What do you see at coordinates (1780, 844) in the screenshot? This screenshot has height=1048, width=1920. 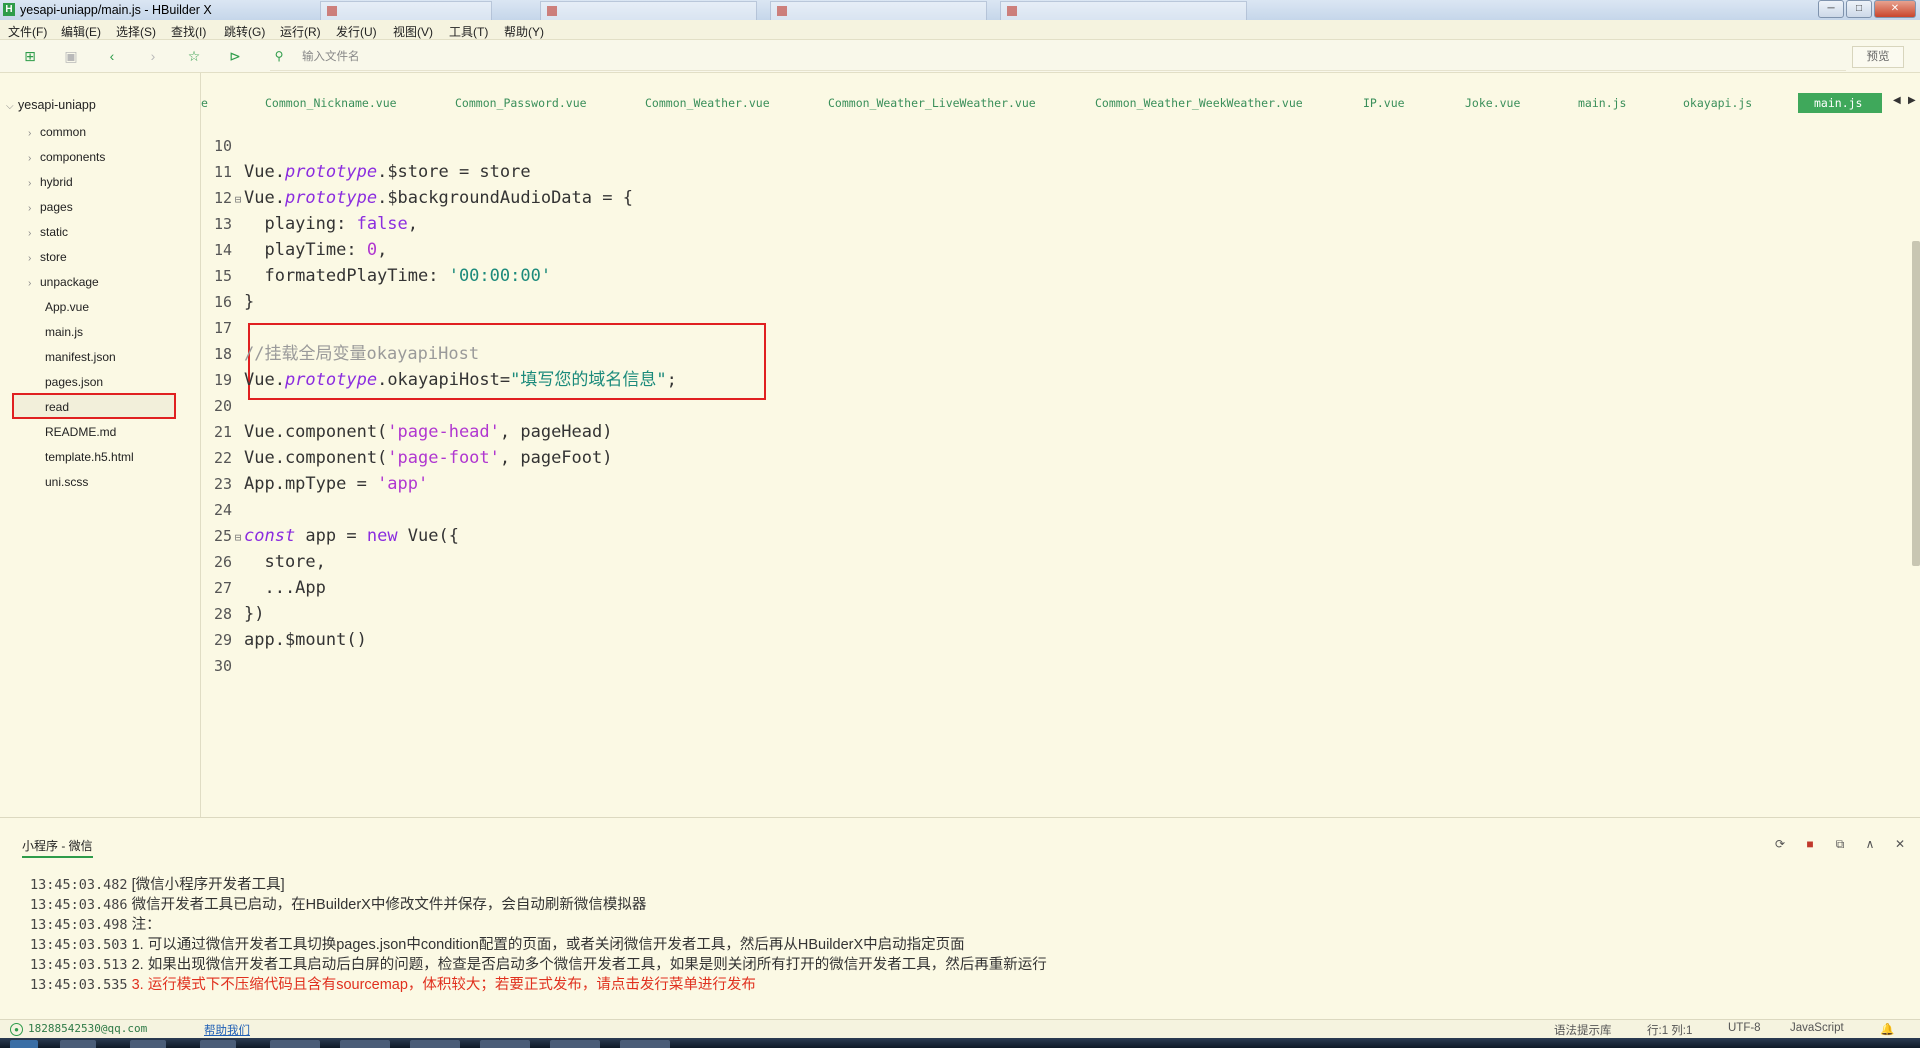 I see `rerun-icon: ⟳` at bounding box center [1780, 844].